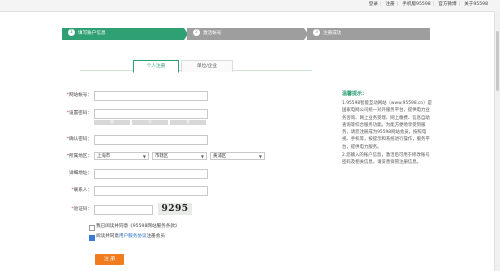  I want to click on step-number: 2, so click(196, 32).